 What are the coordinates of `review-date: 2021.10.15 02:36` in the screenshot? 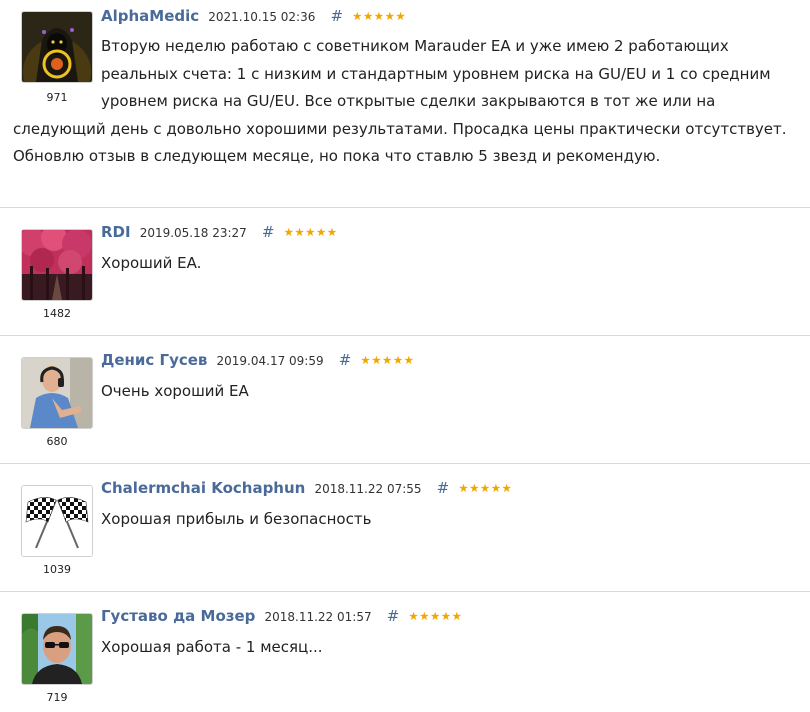 It's located at (262, 17).